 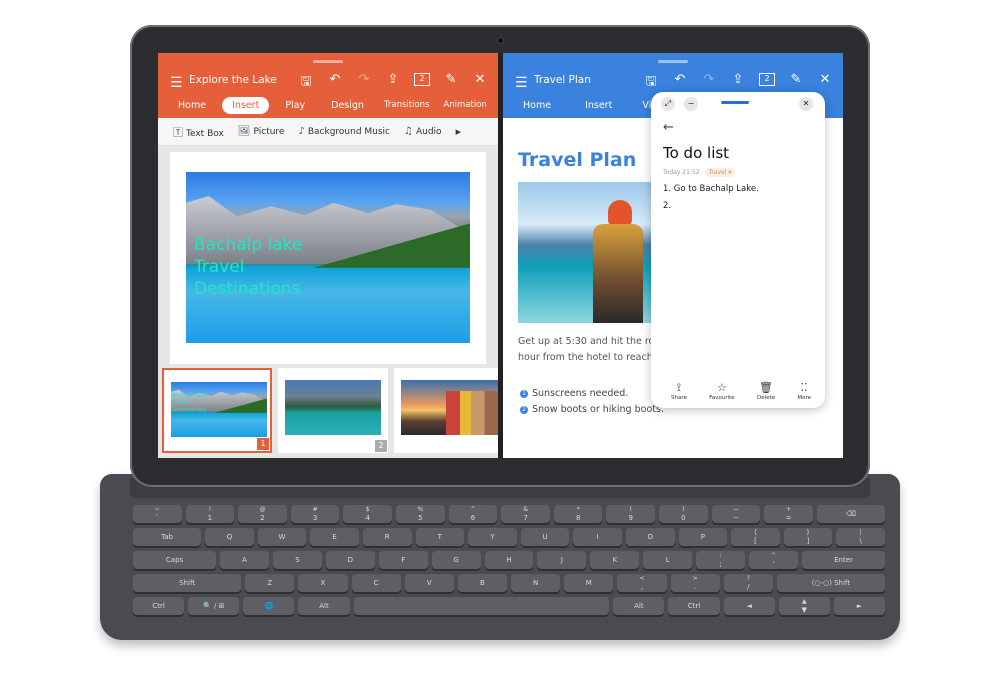 I want to click on key: Enter, so click(x=843, y=560).